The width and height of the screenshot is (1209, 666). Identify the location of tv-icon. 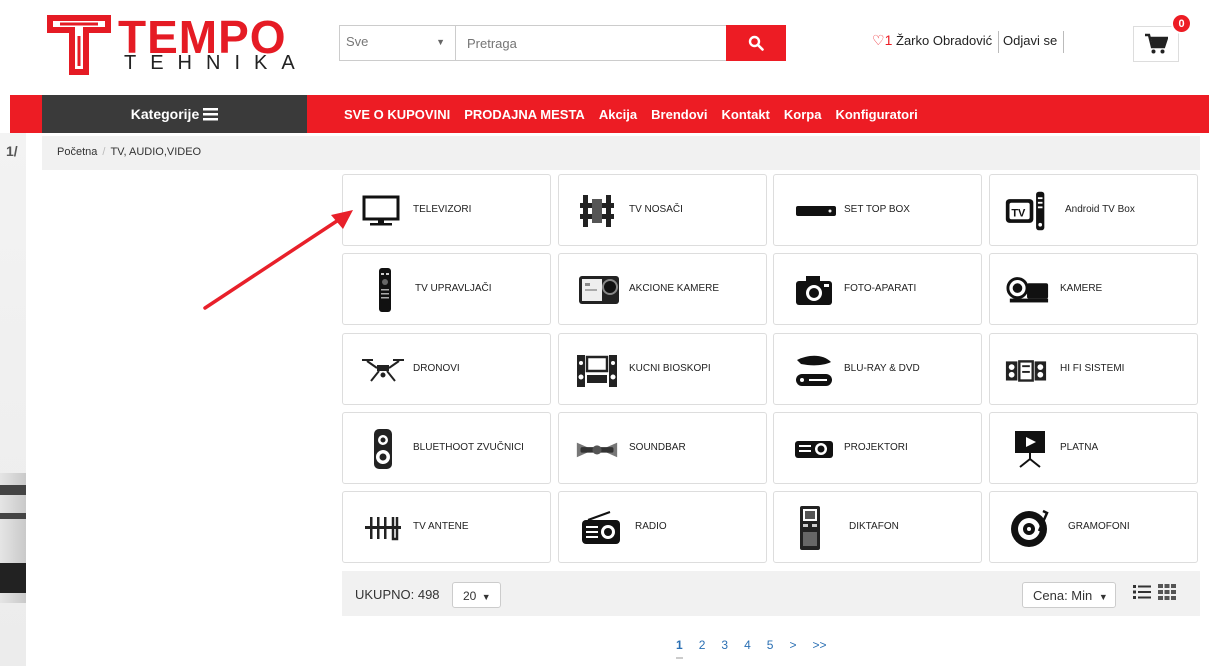
(381, 211).